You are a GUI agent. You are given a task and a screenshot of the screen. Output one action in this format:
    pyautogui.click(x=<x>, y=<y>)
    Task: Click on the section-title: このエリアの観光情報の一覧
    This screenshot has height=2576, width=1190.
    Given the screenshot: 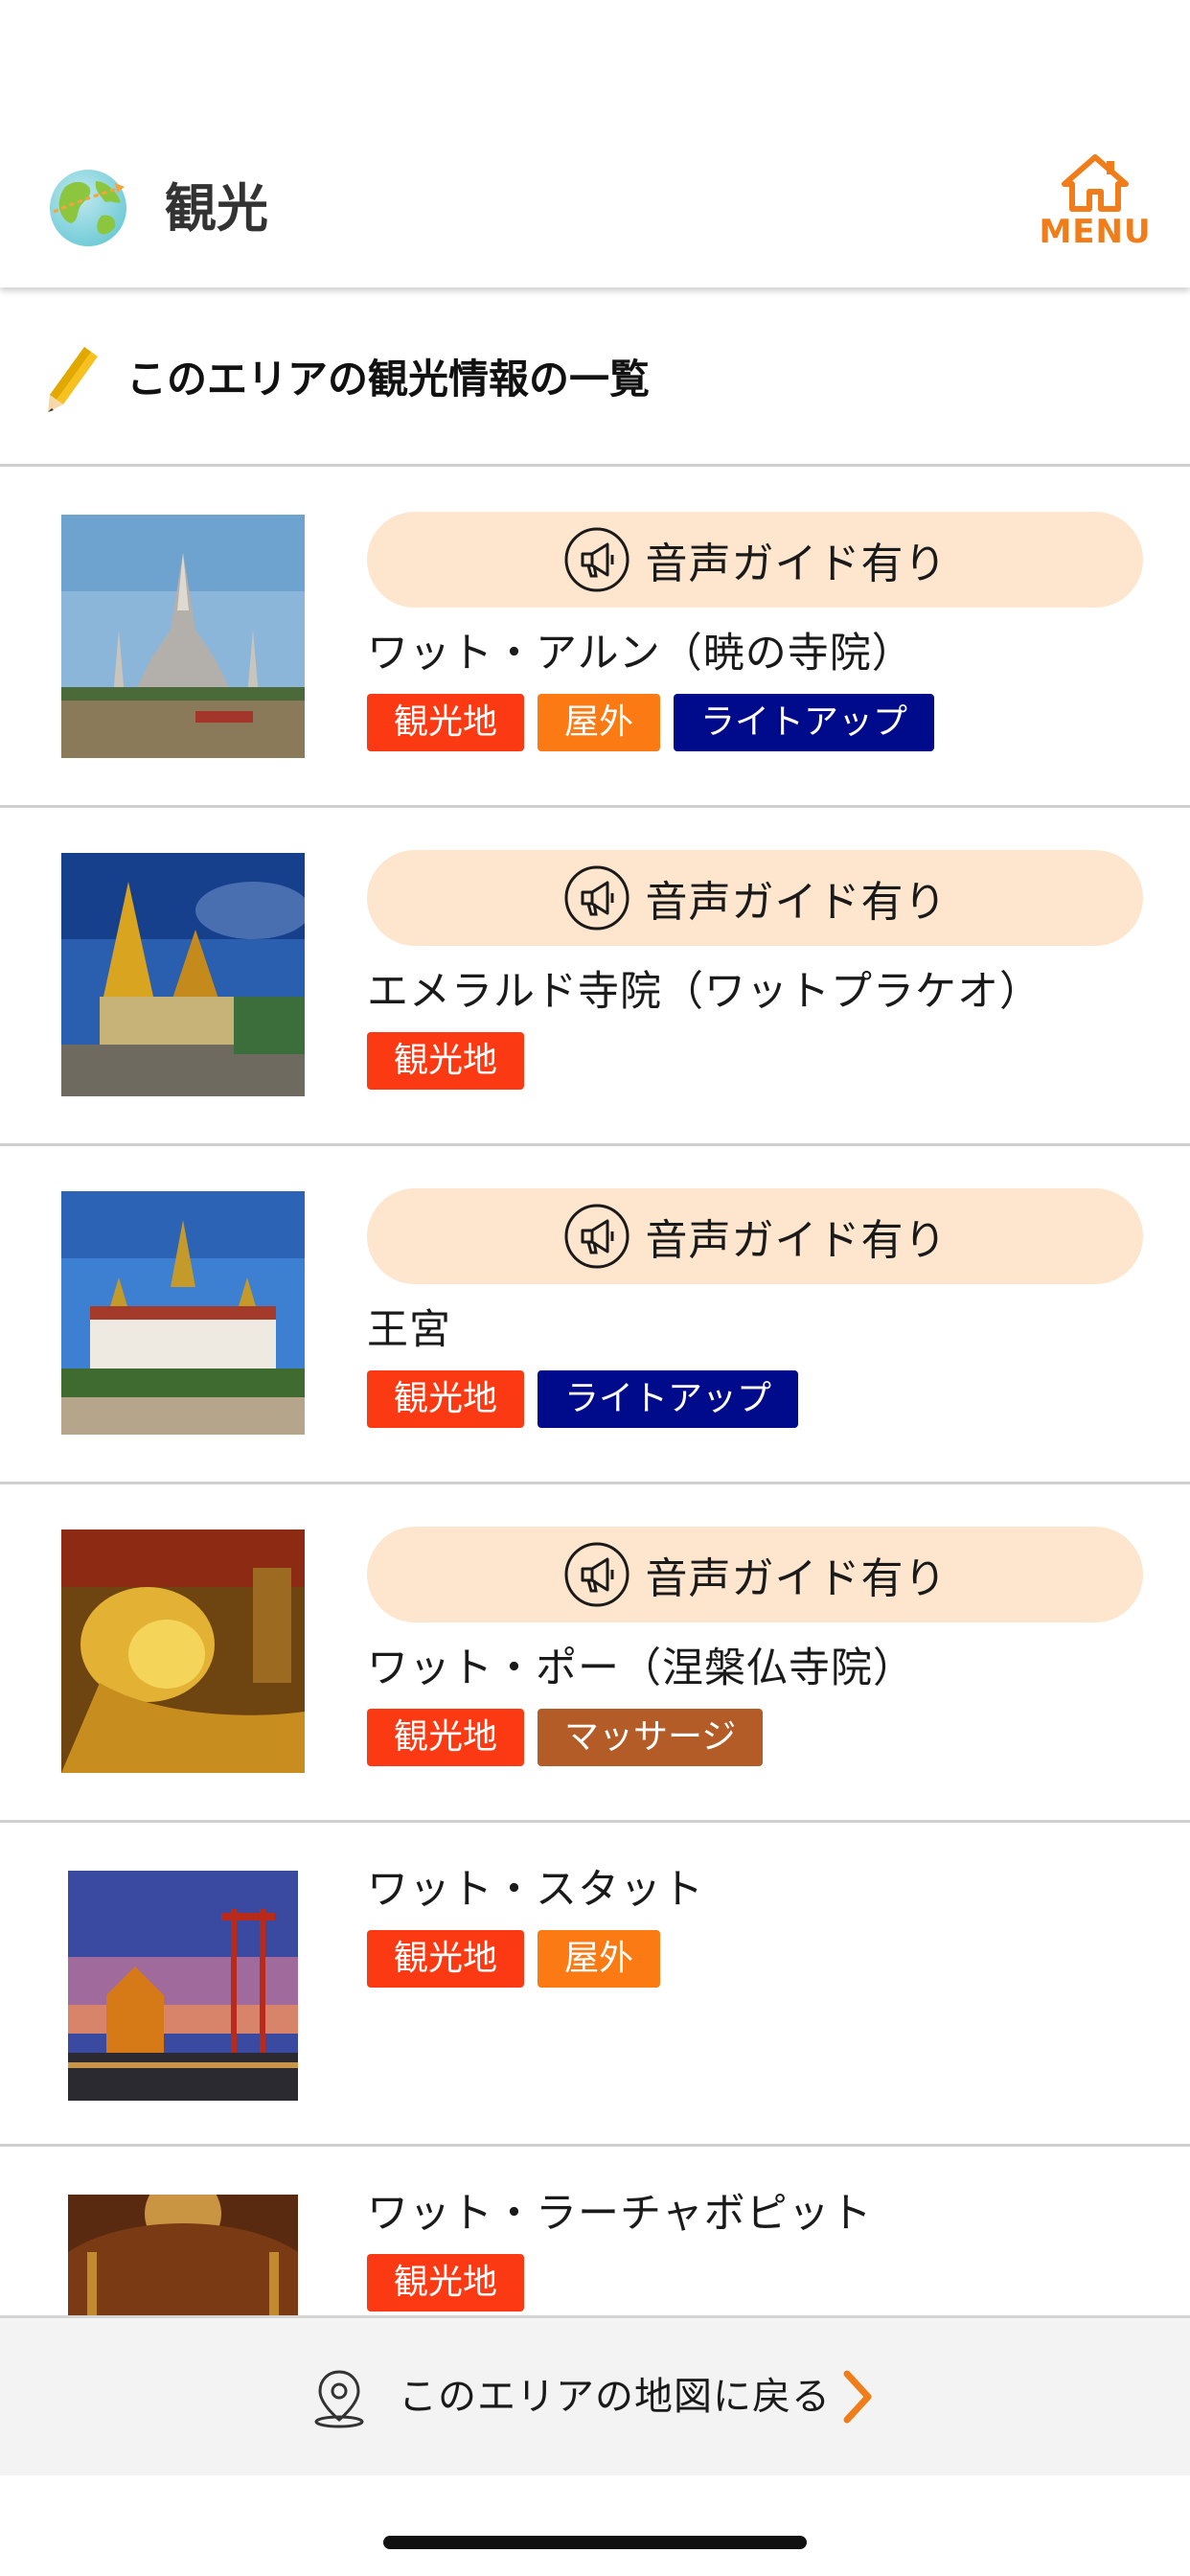 What is the action you would take?
    pyautogui.click(x=389, y=379)
    